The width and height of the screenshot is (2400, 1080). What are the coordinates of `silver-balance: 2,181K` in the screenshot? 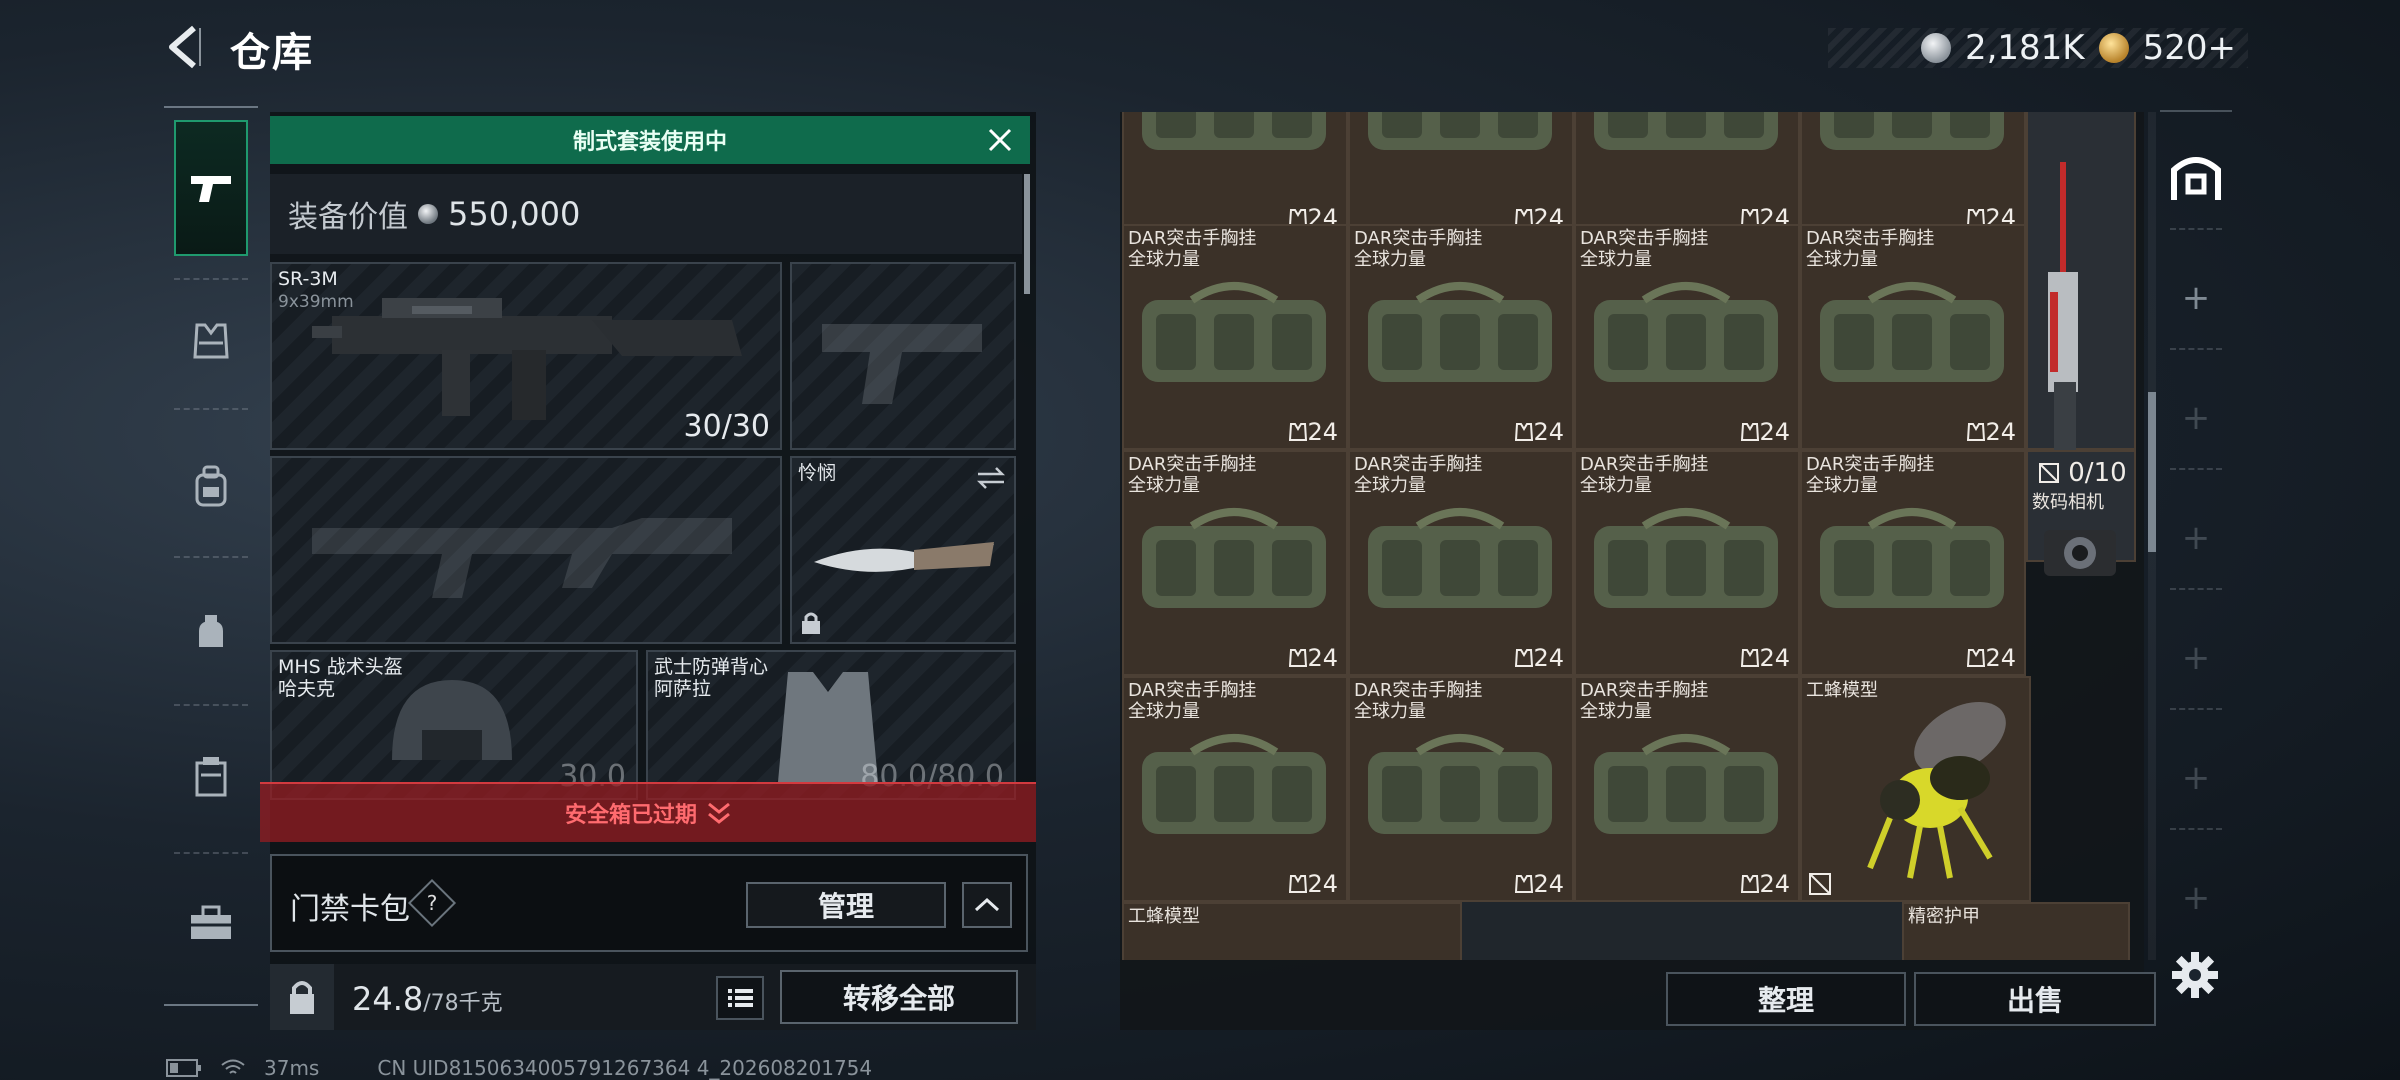 It's located at (2024, 48).